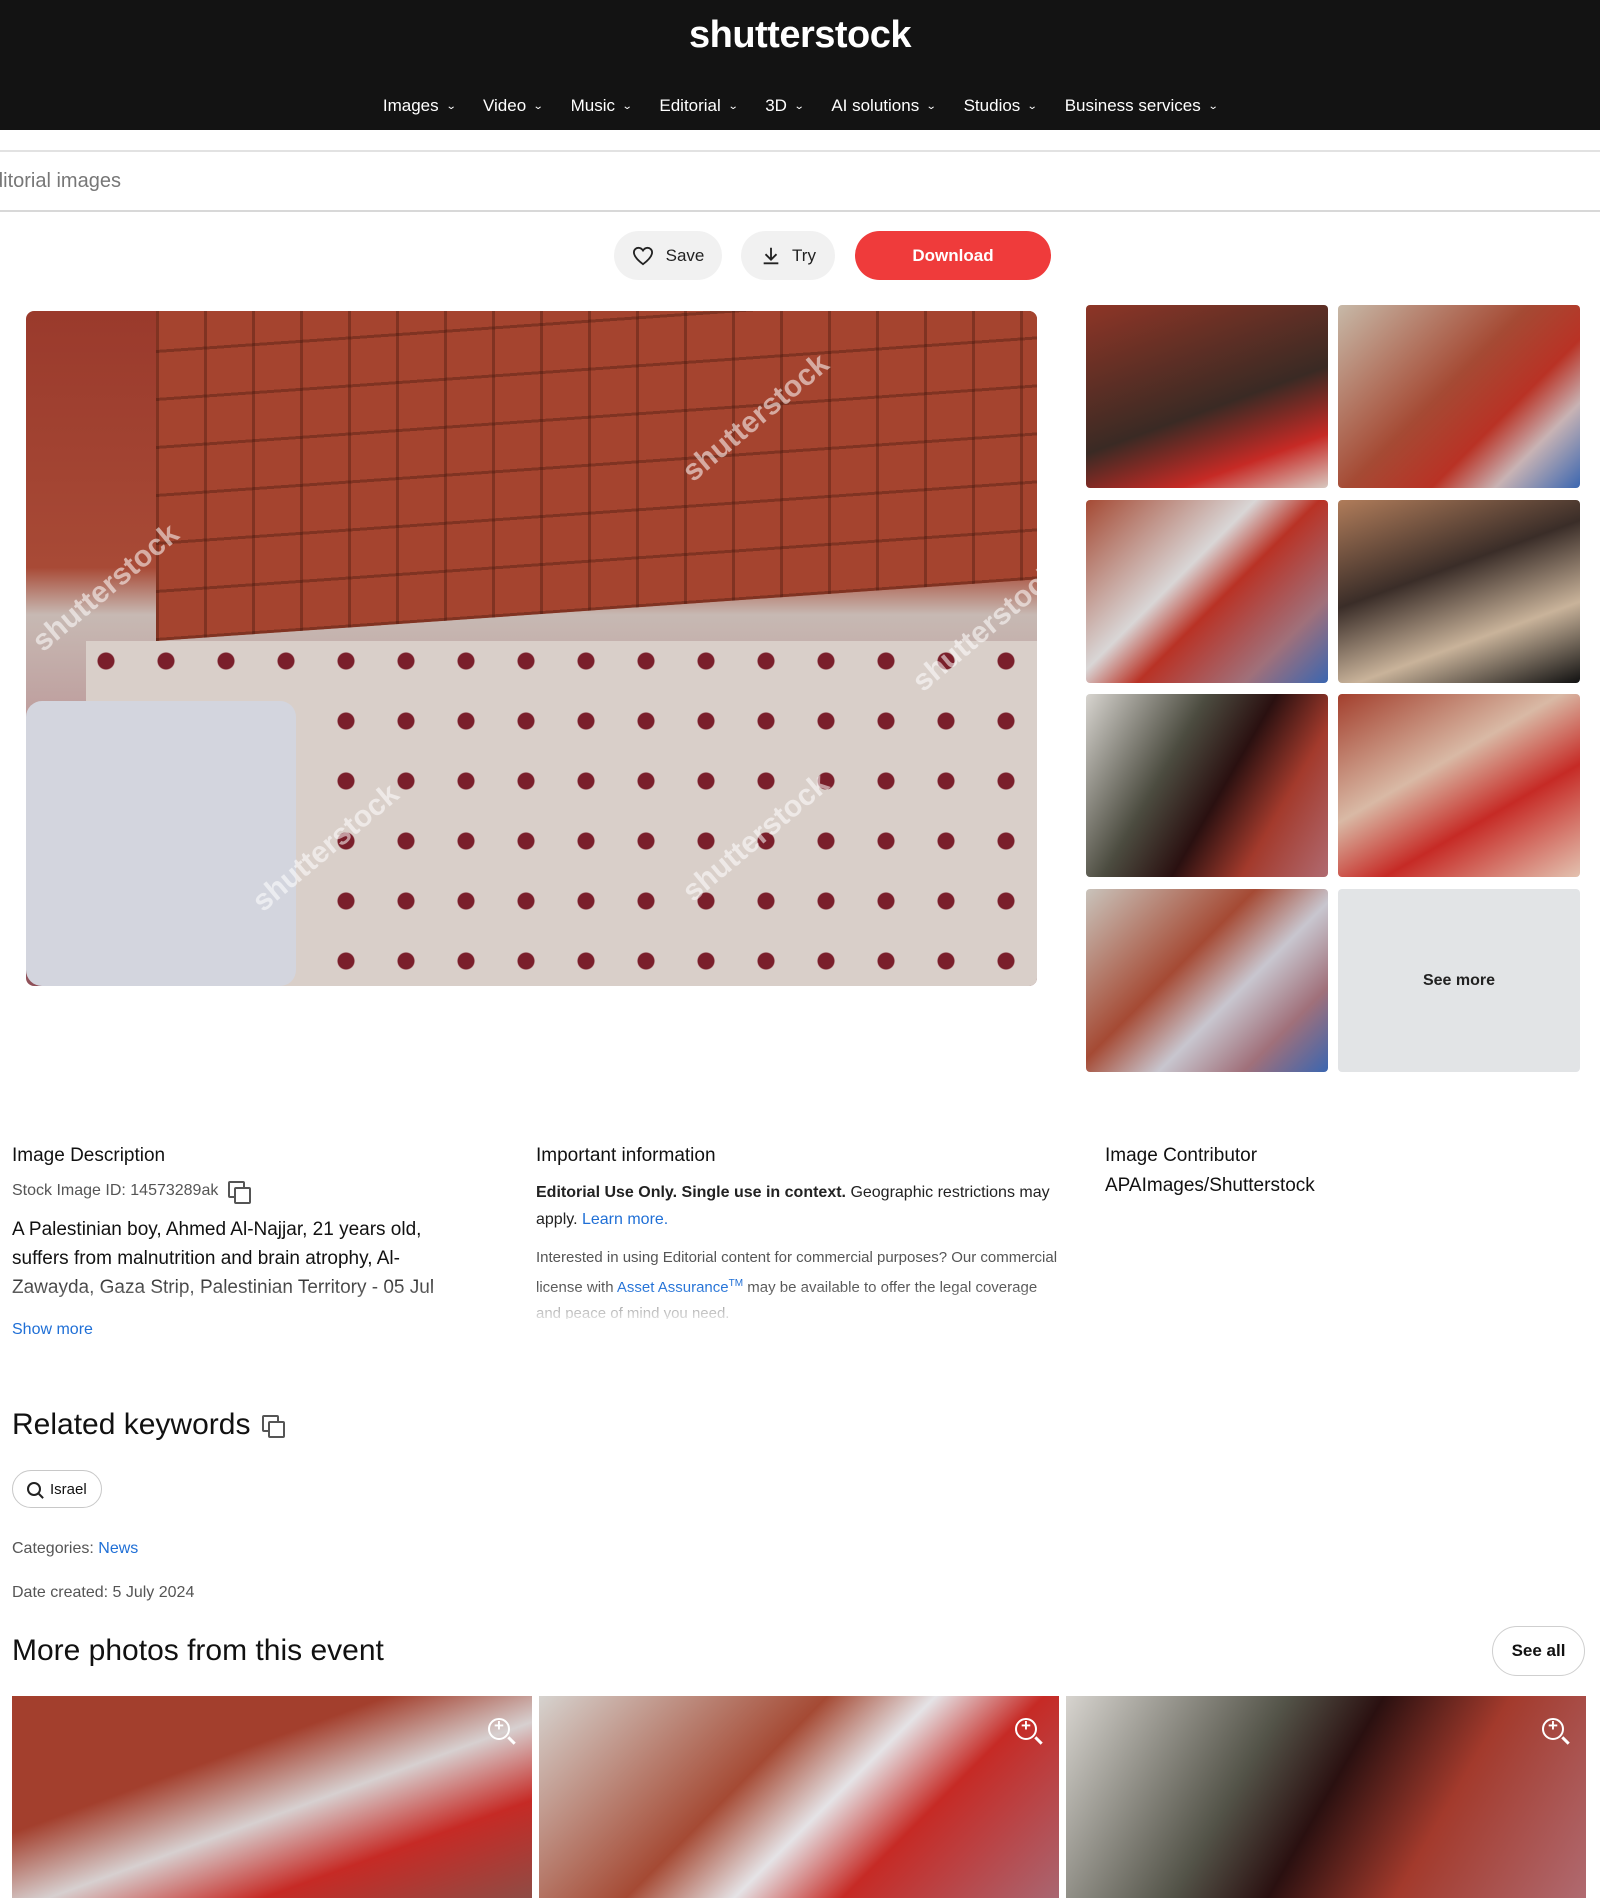 Image resolution: width=1600 pixels, height=1898 pixels. Describe the element at coordinates (642, 255) in the screenshot. I see `heart-icon` at that location.